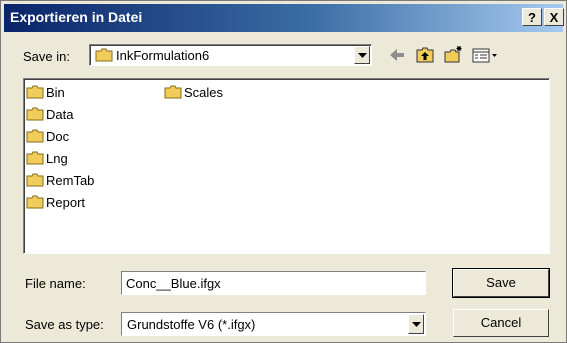 This screenshot has height=343, width=567. Describe the element at coordinates (60, 114) in the screenshot. I see `folder-label: Data` at that location.